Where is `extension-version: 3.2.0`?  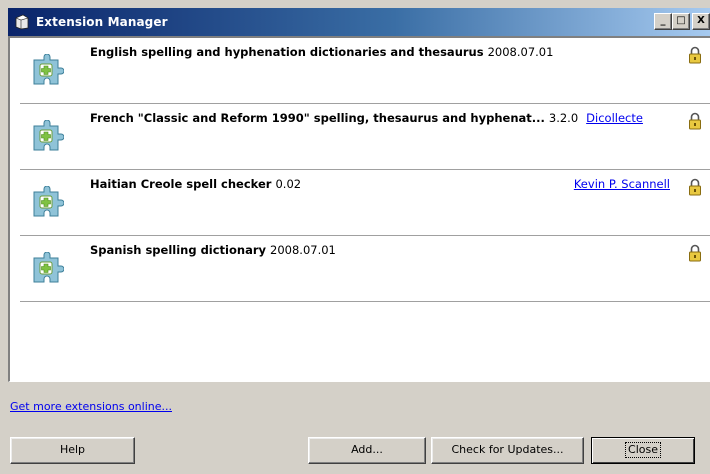
extension-version: 3.2.0 is located at coordinates (563, 118).